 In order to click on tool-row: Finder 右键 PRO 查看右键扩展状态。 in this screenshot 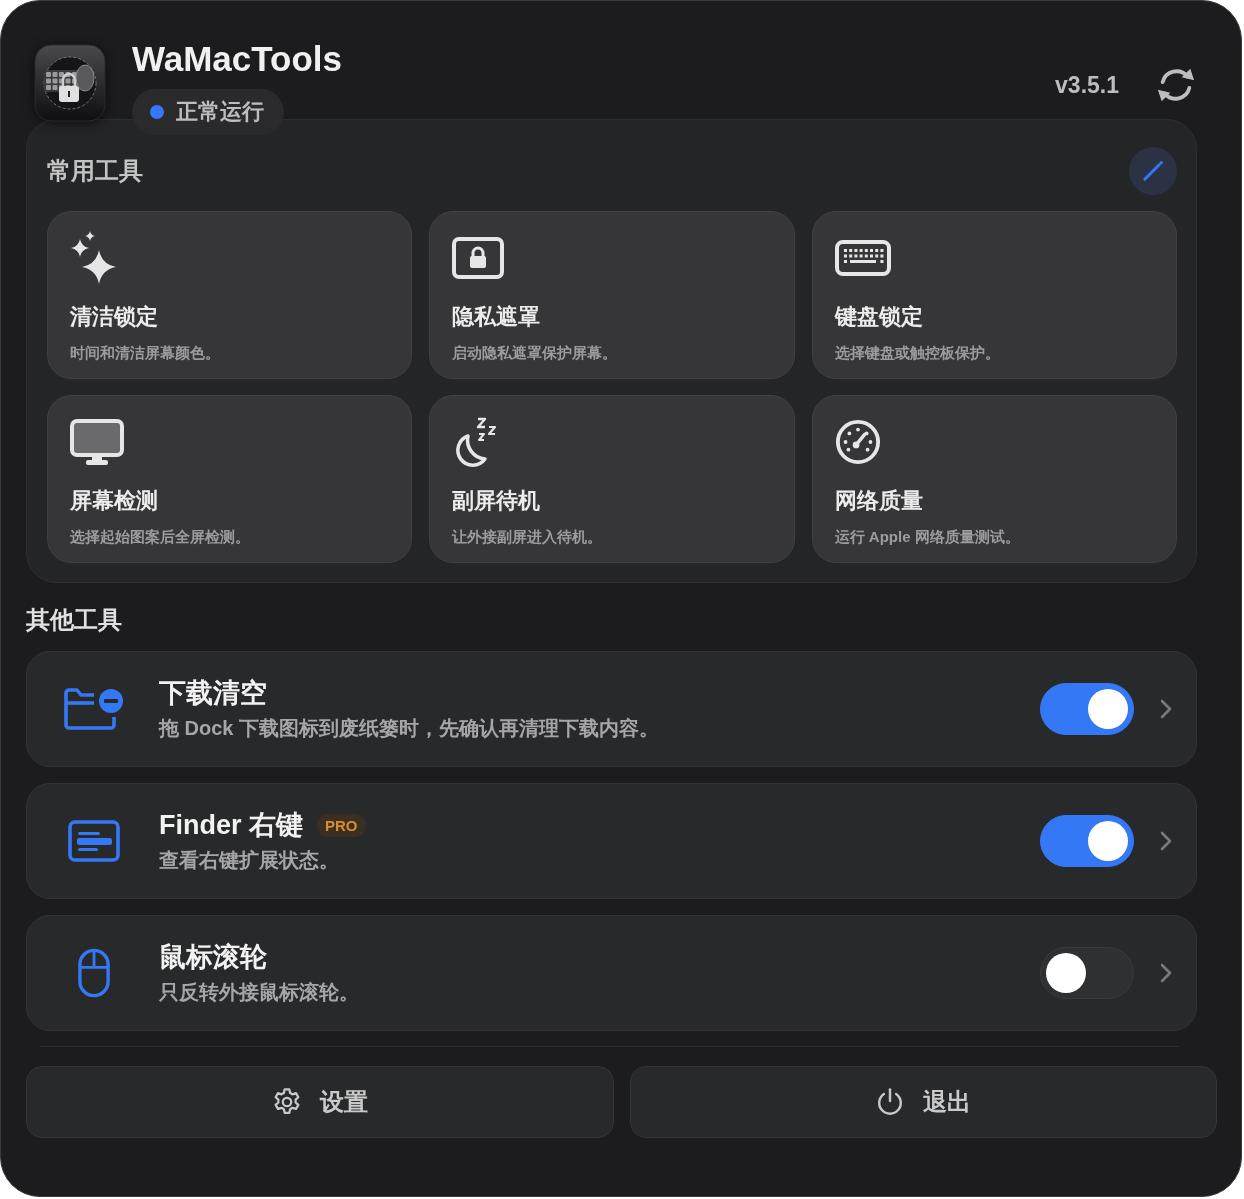, I will do `click(611, 841)`.